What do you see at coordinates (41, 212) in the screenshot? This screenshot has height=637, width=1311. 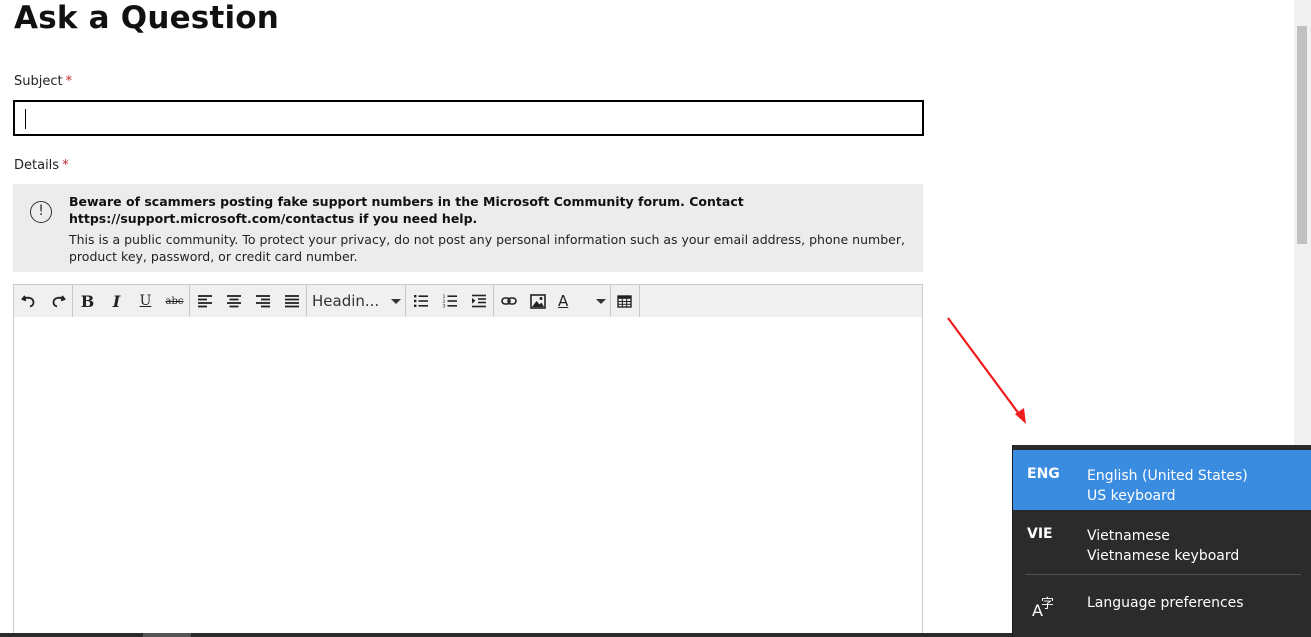 I see `info-circle-icon: !` at bounding box center [41, 212].